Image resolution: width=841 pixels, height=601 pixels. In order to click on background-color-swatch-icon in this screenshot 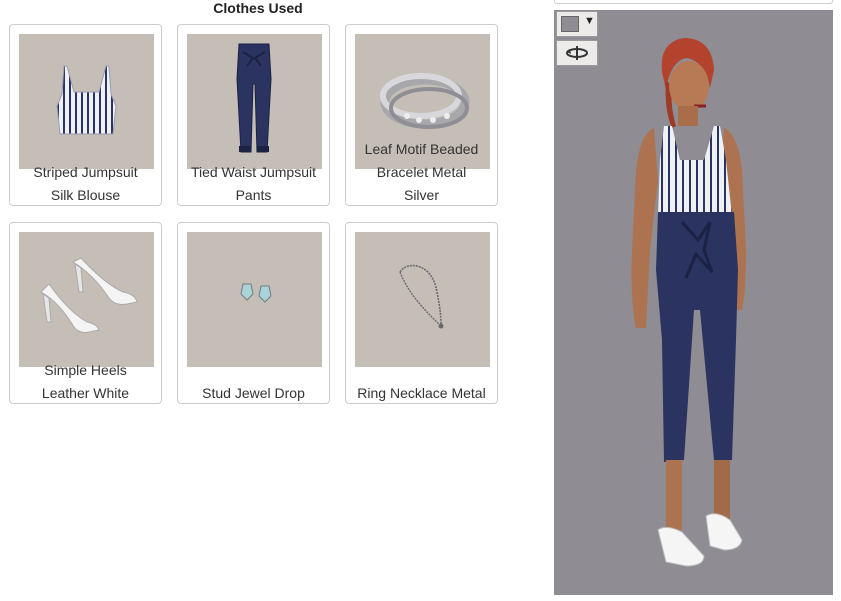, I will do `click(570, 24)`.